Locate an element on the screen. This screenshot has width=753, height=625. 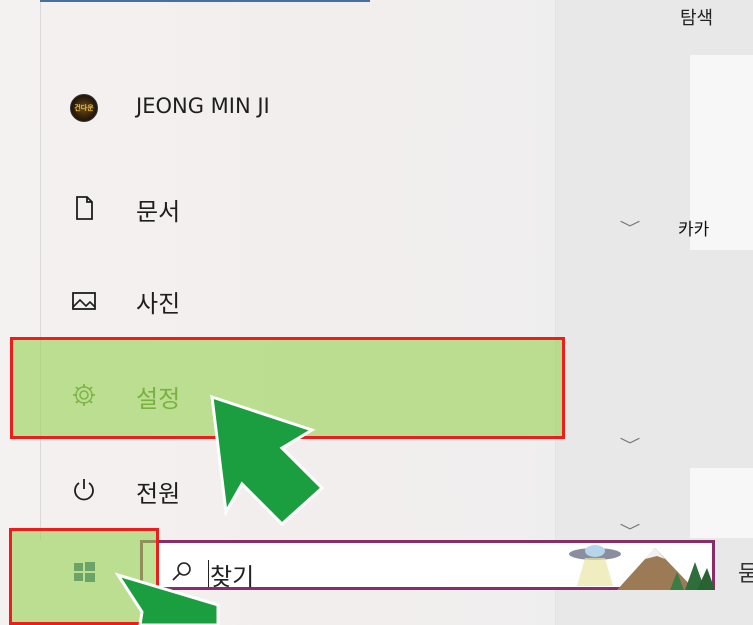
arrow-to-settings is located at coordinates (267, 460).